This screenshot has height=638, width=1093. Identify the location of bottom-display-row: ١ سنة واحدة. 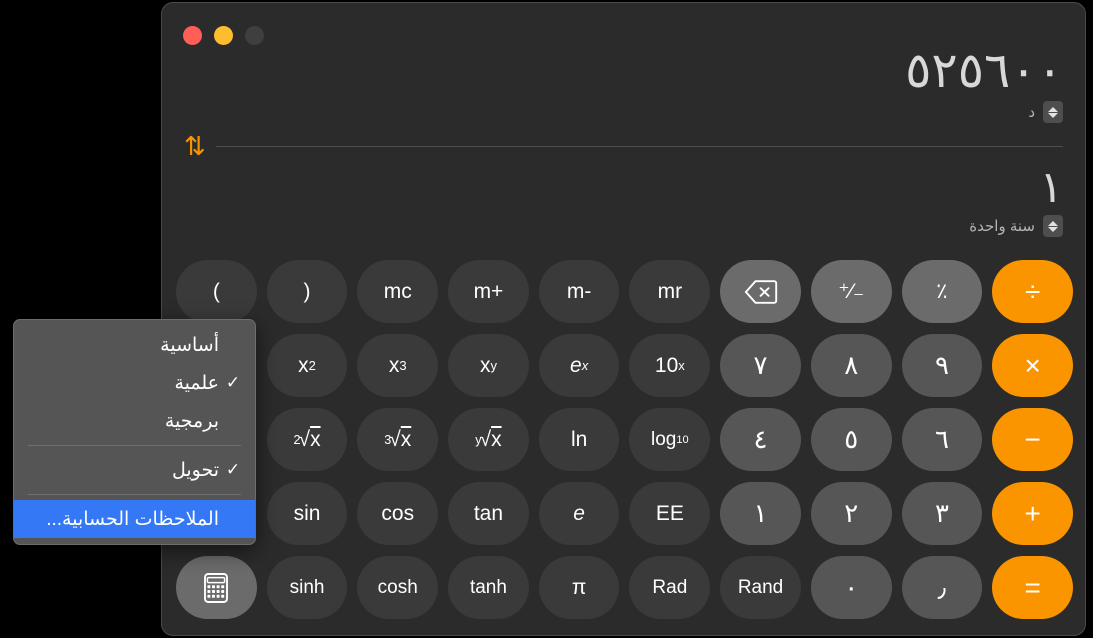
(623, 200).